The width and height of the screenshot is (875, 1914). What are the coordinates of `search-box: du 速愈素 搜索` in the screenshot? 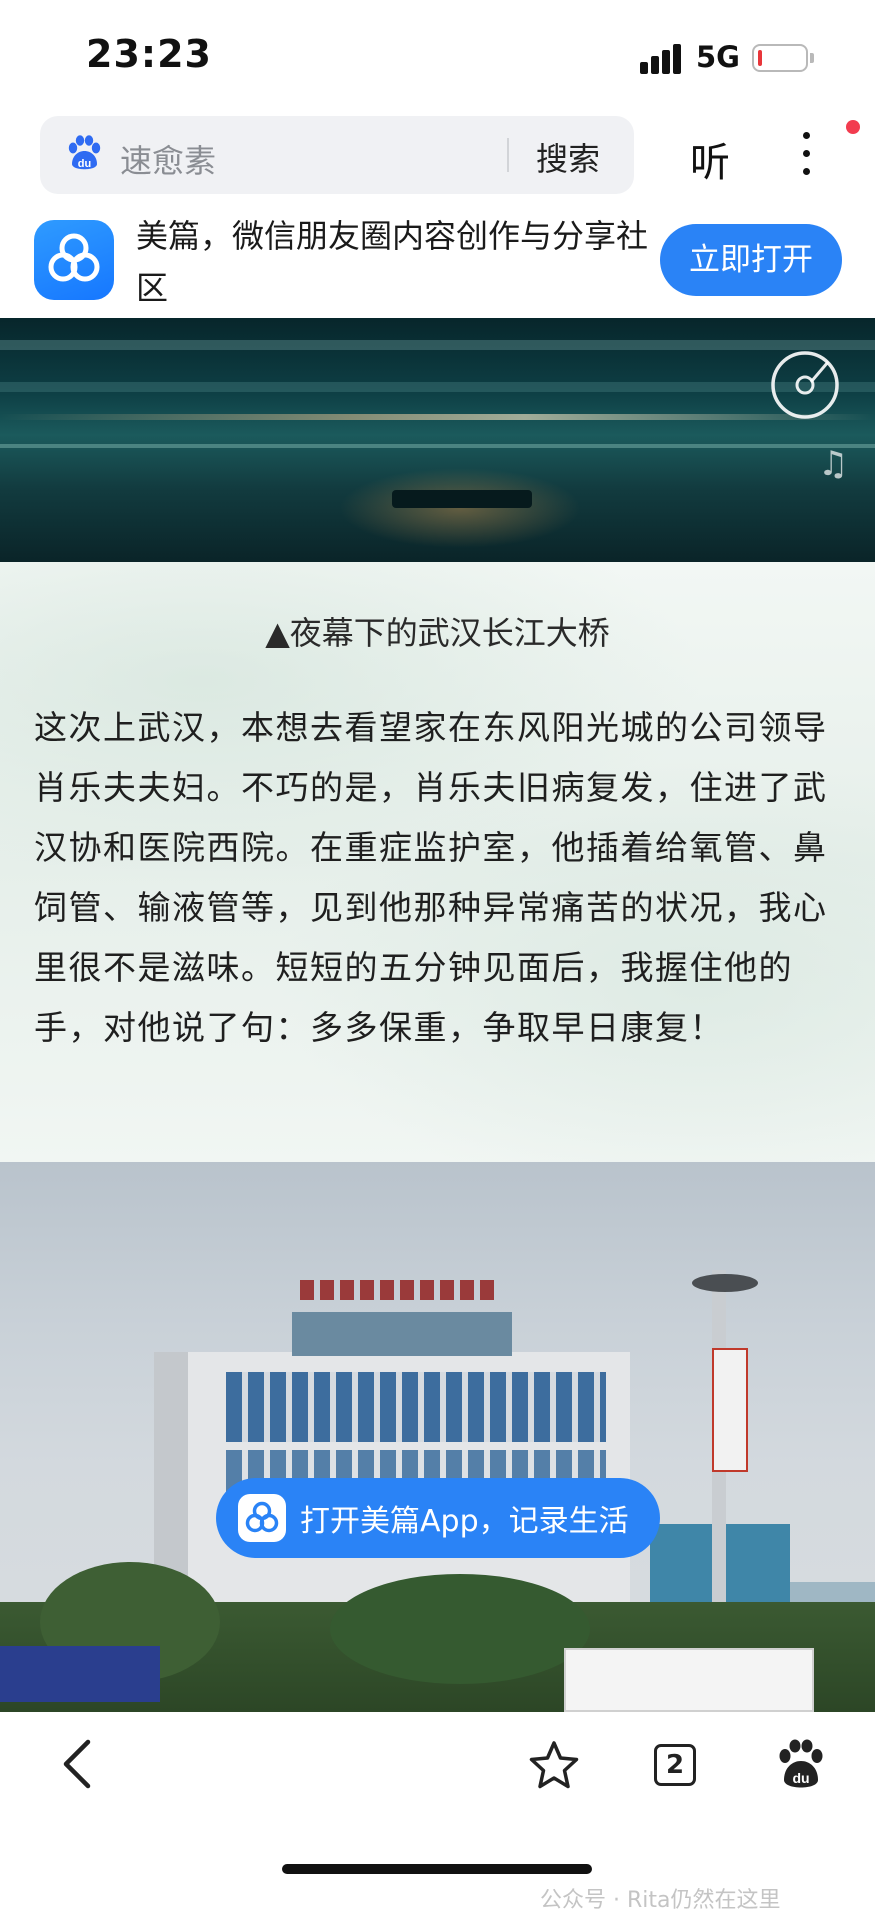 It's located at (337, 155).